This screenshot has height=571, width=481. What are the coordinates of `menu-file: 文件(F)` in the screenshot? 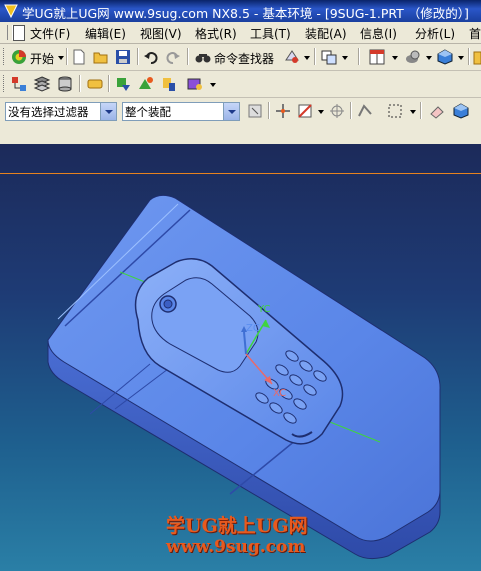 It's located at (50, 33).